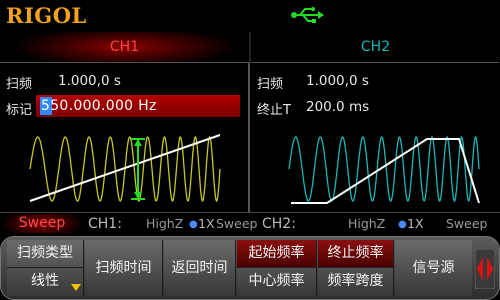 The height and width of the screenshot is (300, 500). Describe the element at coordinates (415, 223) in the screenshot. I see `ch2-gain: 1X` at that location.